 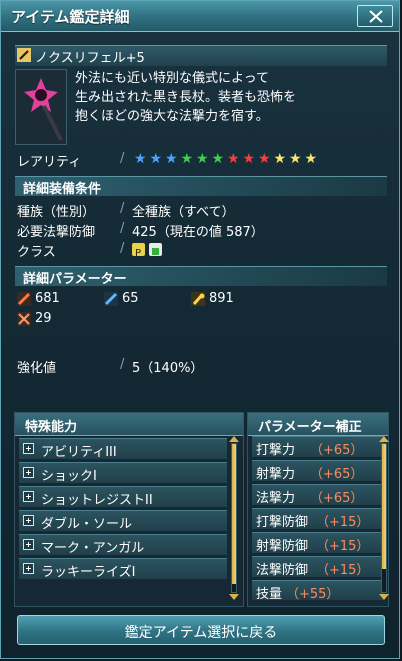 What do you see at coordinates (168, 368) in the screenshot?
I see `enhancement-value: 5（140%）` at bounding box center [168, 368].